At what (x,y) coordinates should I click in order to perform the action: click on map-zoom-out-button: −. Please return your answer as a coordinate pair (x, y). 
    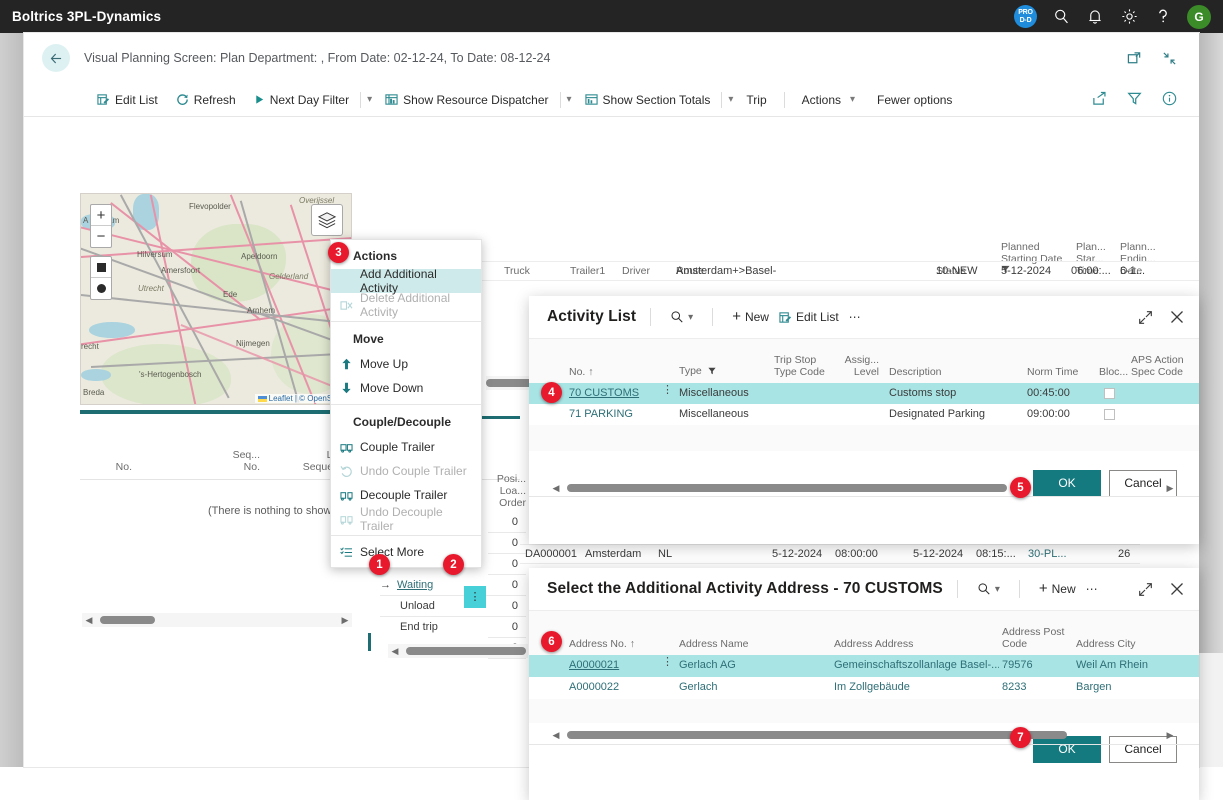
    Looking at the image, I should click on (101, 236).